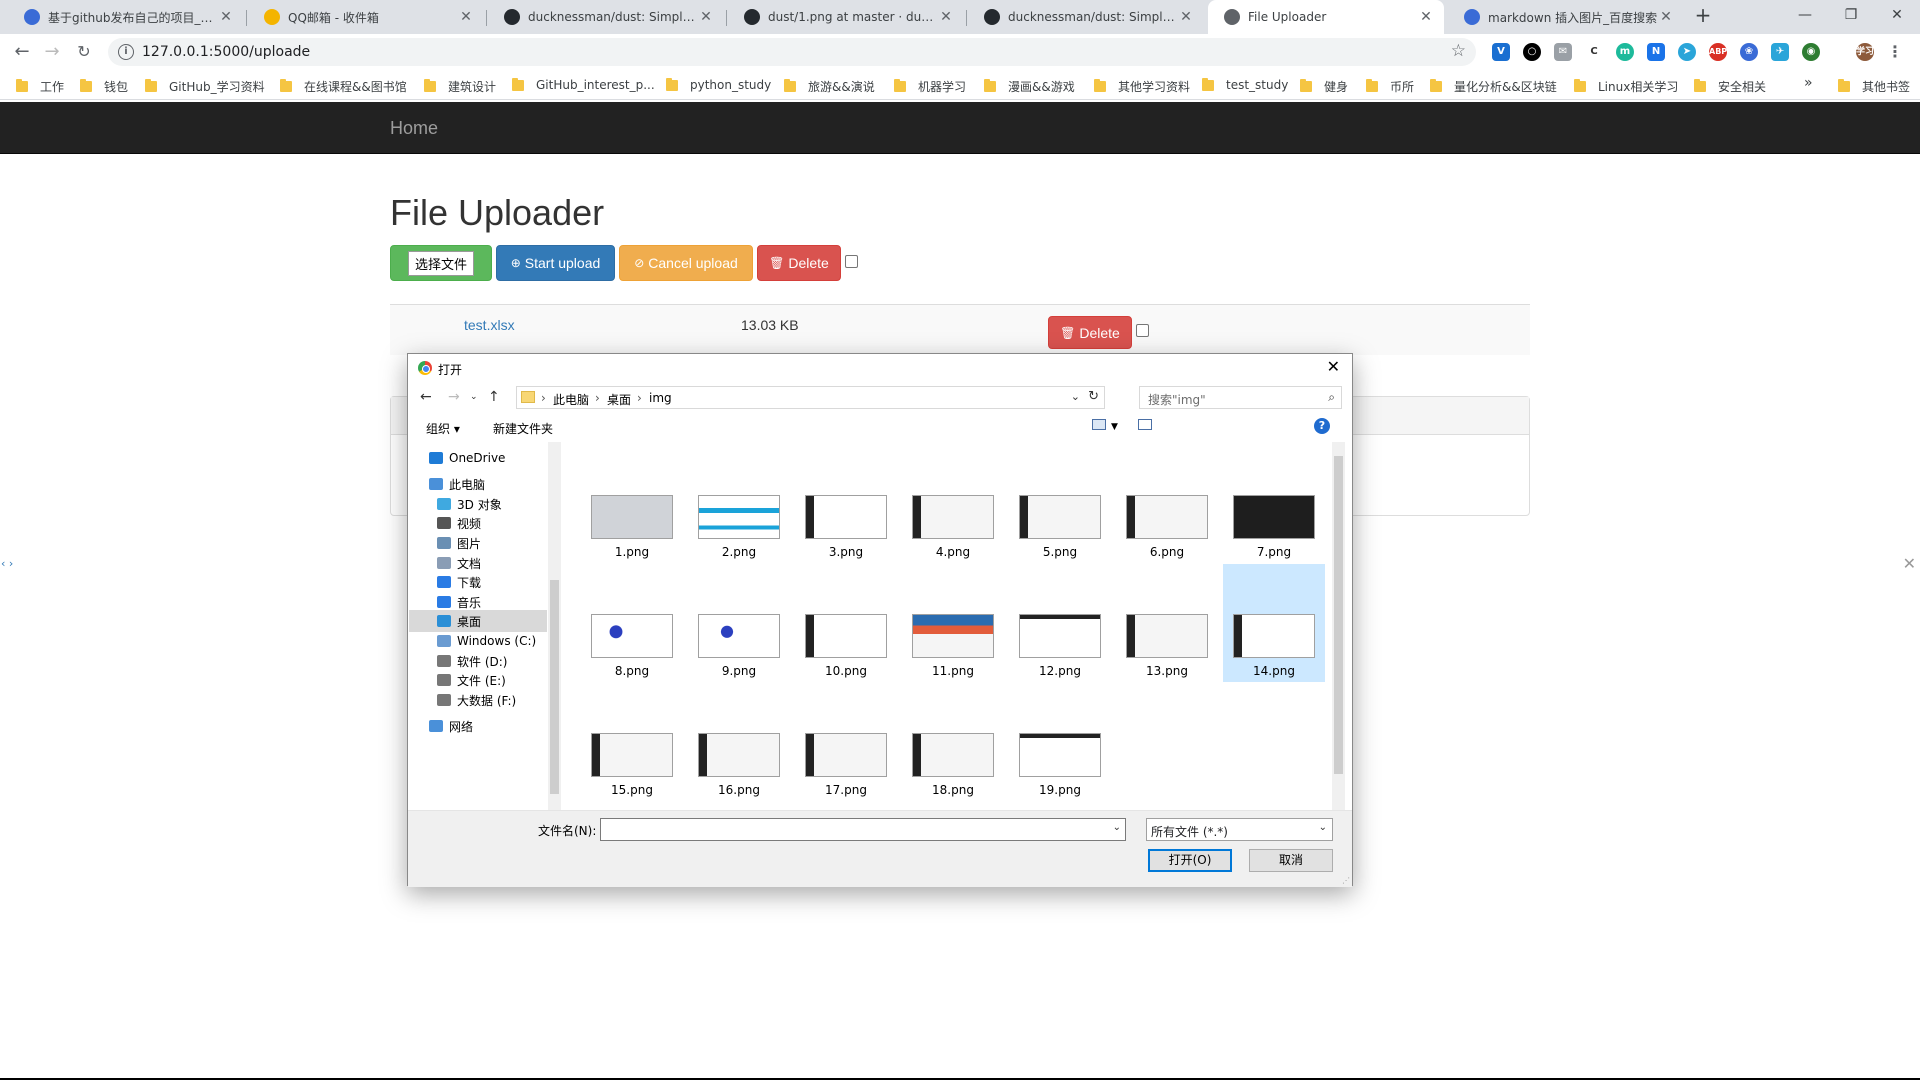  I want to click on browser-tab: 基于github发布自己的项目_互联 ✕, so click(126, 17).